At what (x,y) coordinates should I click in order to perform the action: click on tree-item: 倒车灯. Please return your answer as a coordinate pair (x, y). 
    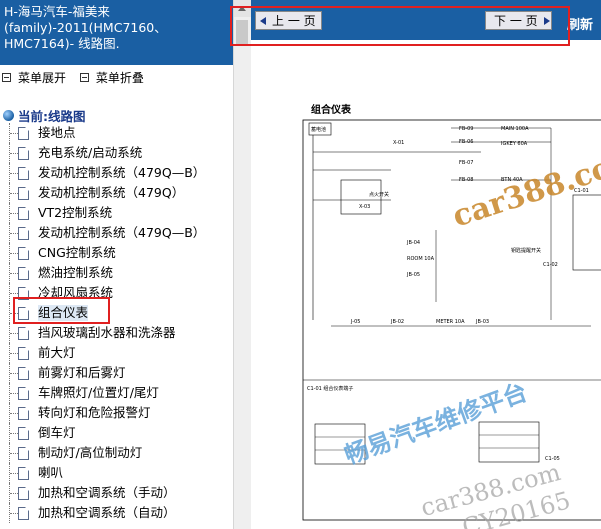
    Looking at the image, I should click on (116, 433).